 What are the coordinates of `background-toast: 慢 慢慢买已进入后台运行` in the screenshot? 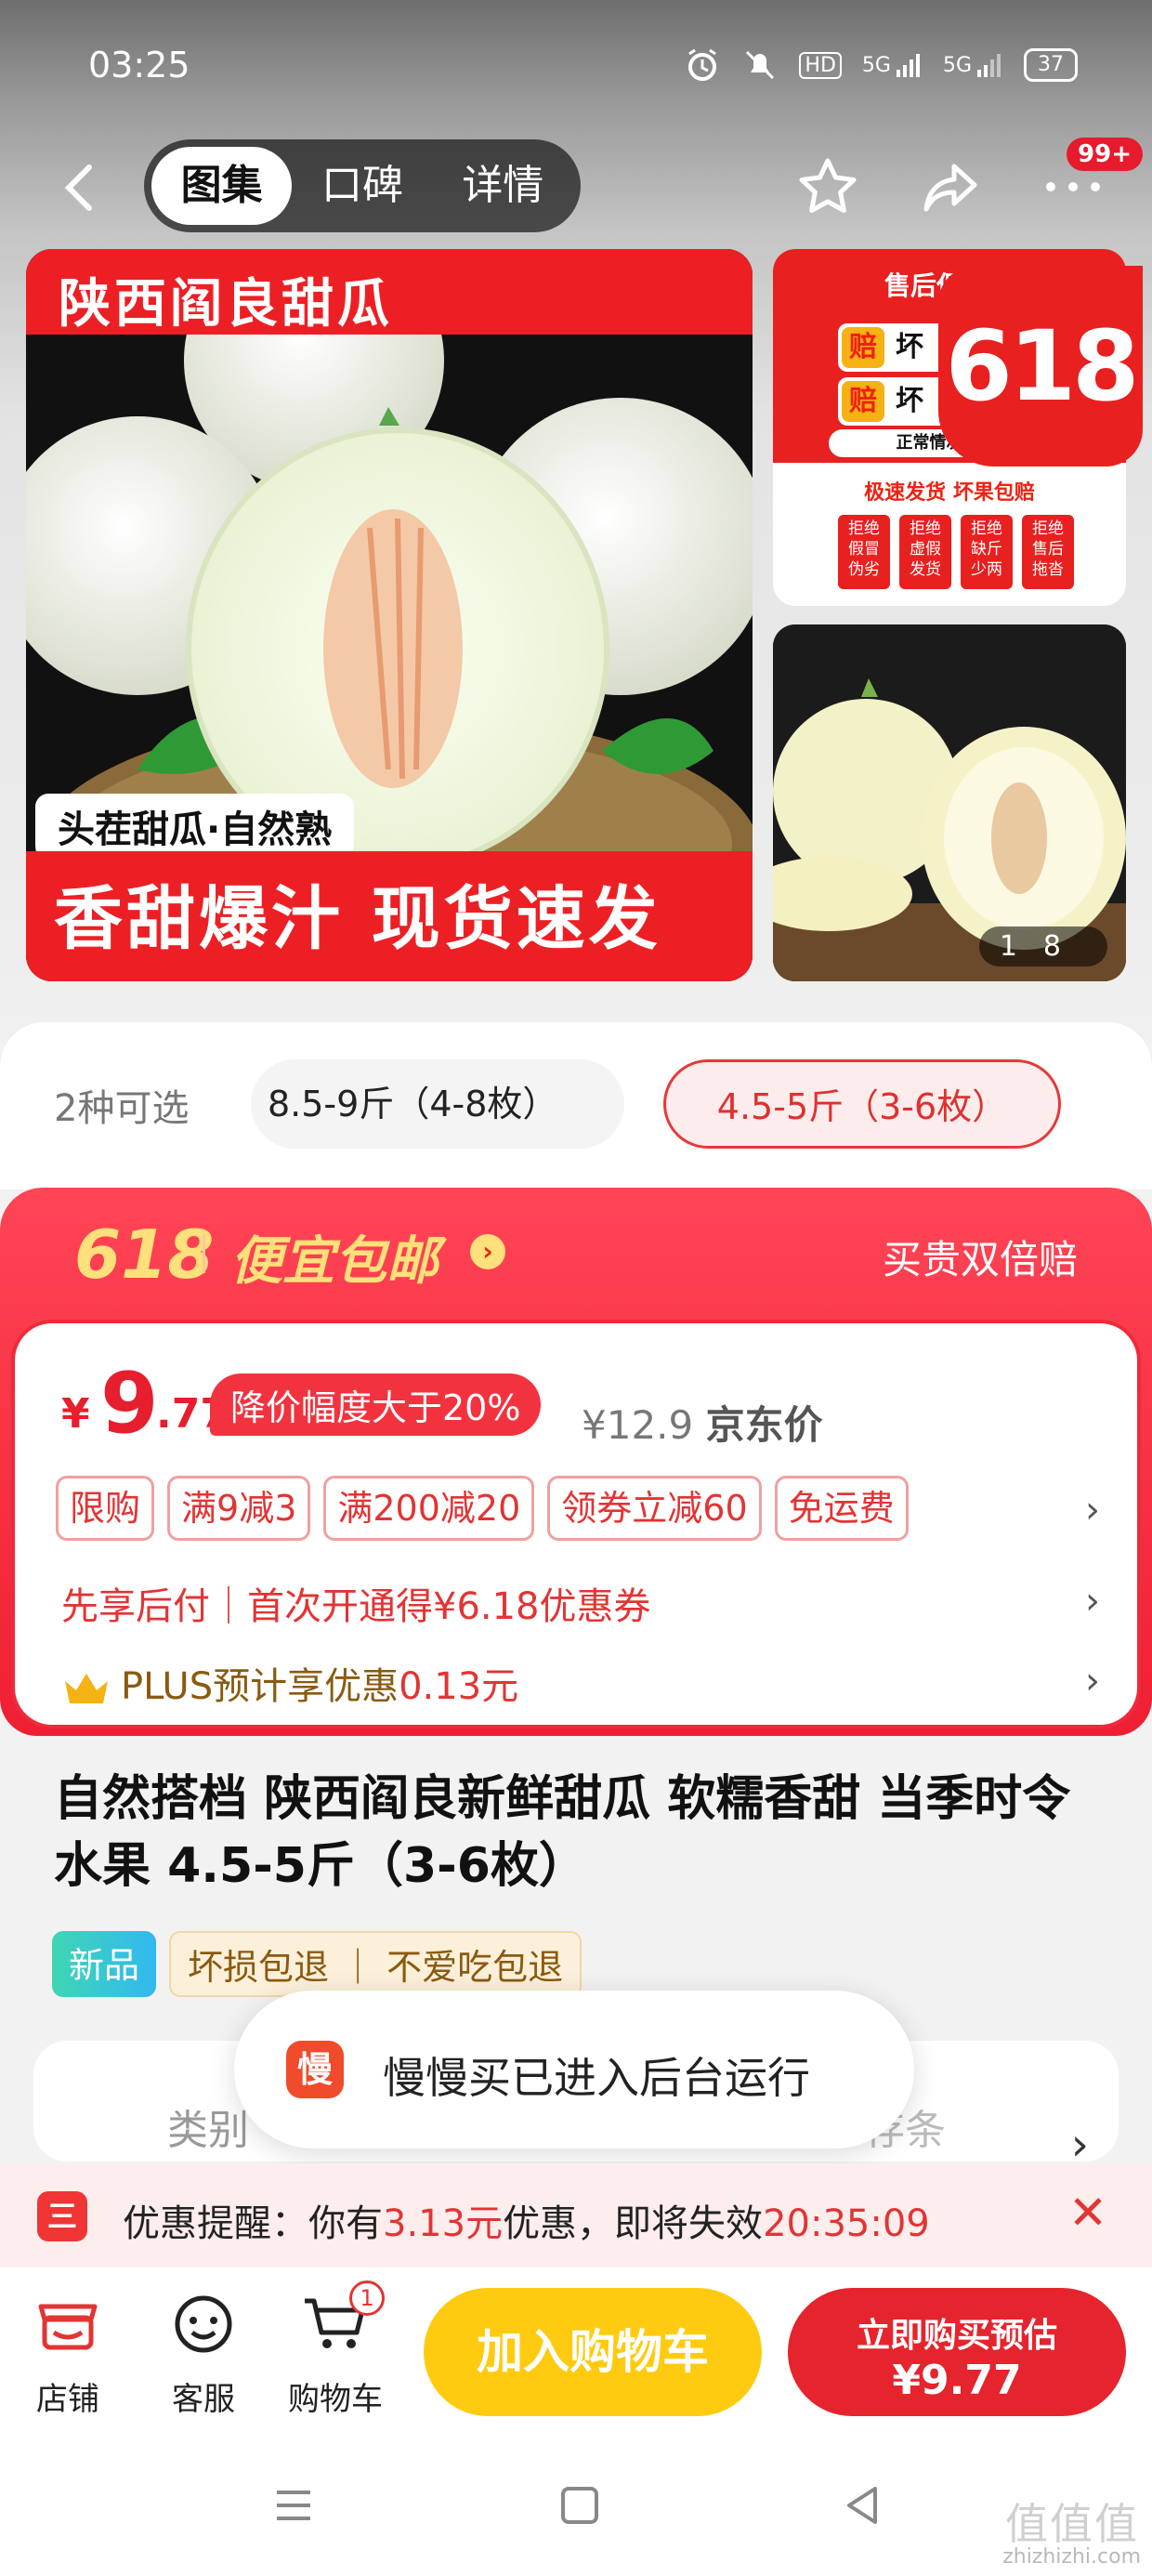 It's located at (574, 2070).